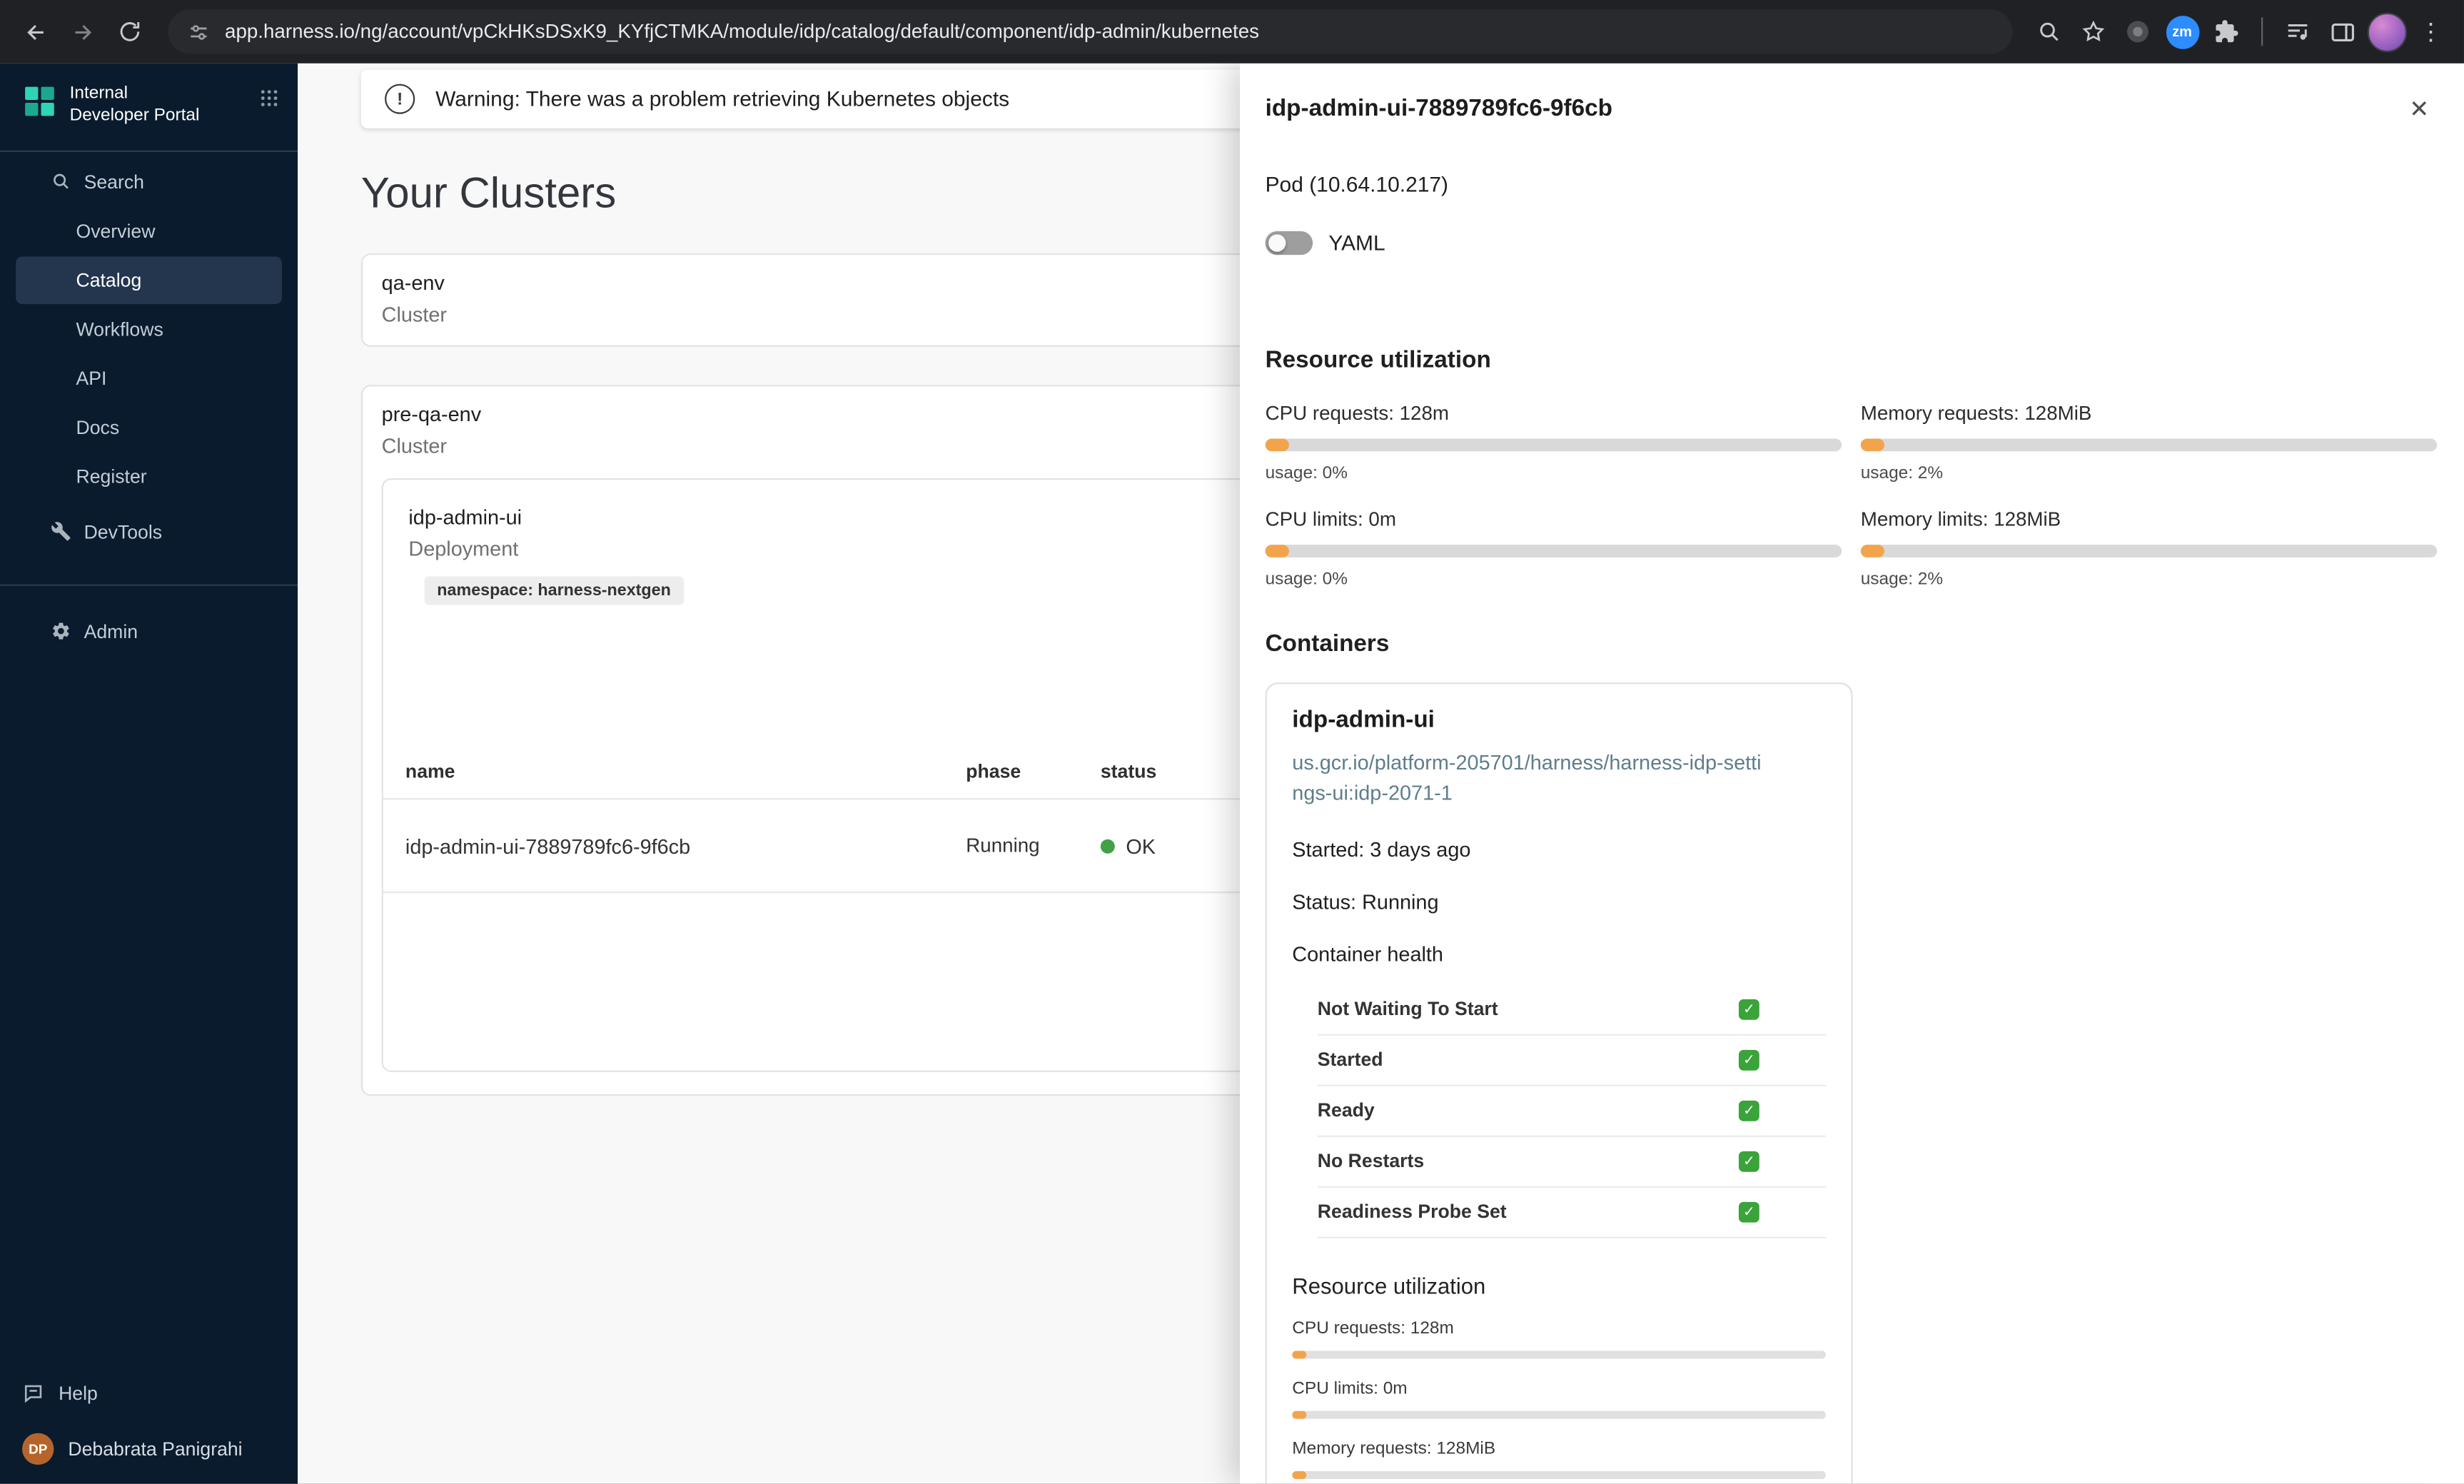 Image resolution: width=2464 pixels, height=1484 pixels. What do you see at coordinates (116, 230) in the screenshot?
I see `sidebar-item-label: Overview` at bounding box center [116, 230].